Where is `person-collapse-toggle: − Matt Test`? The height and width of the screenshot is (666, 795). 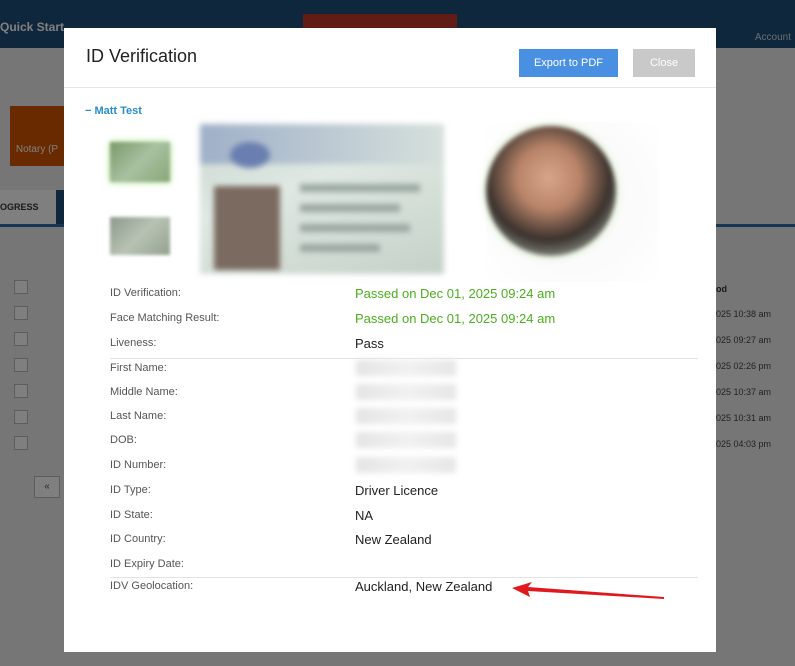
person-collapse-toggle: − Matt Test is located at coordinates (113, 111).